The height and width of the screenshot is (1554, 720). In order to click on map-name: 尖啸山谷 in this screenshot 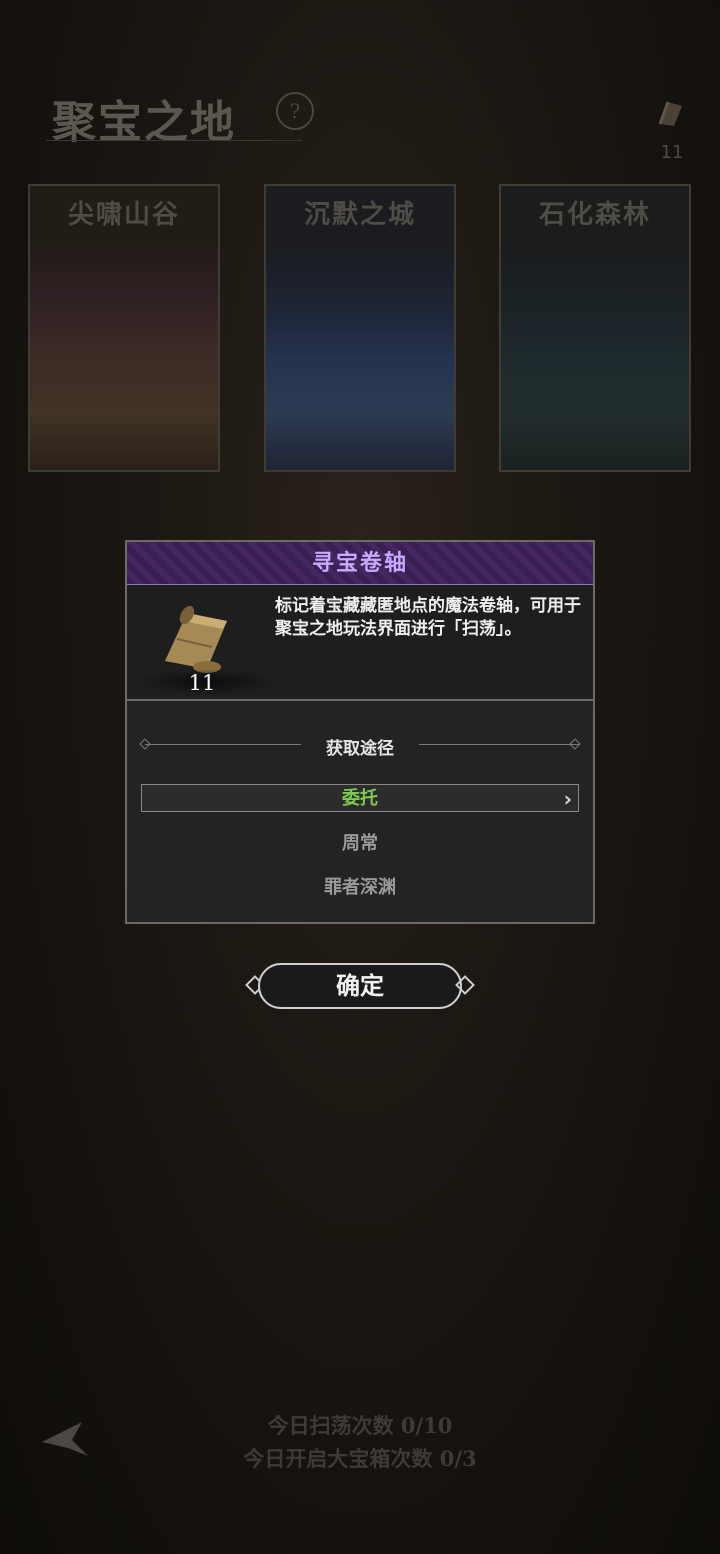, I will do `click(123, 215)`.